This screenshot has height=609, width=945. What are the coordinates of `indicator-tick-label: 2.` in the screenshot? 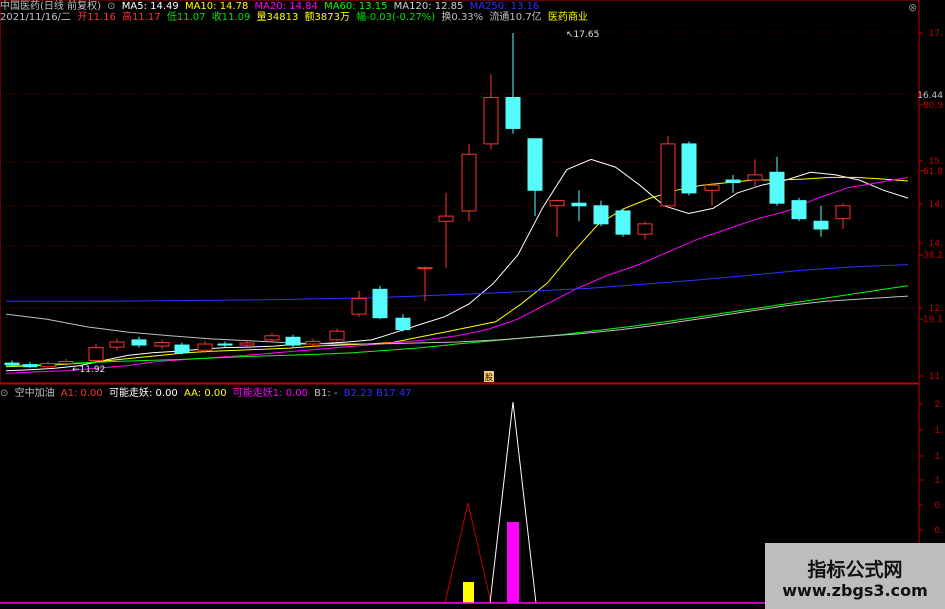 It's located at (938, 405).